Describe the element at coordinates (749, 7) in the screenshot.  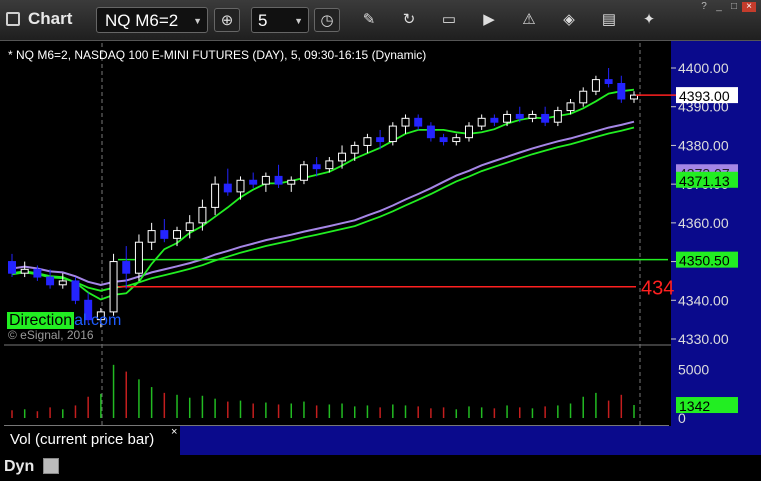
I see `close-button: ×` at that location.